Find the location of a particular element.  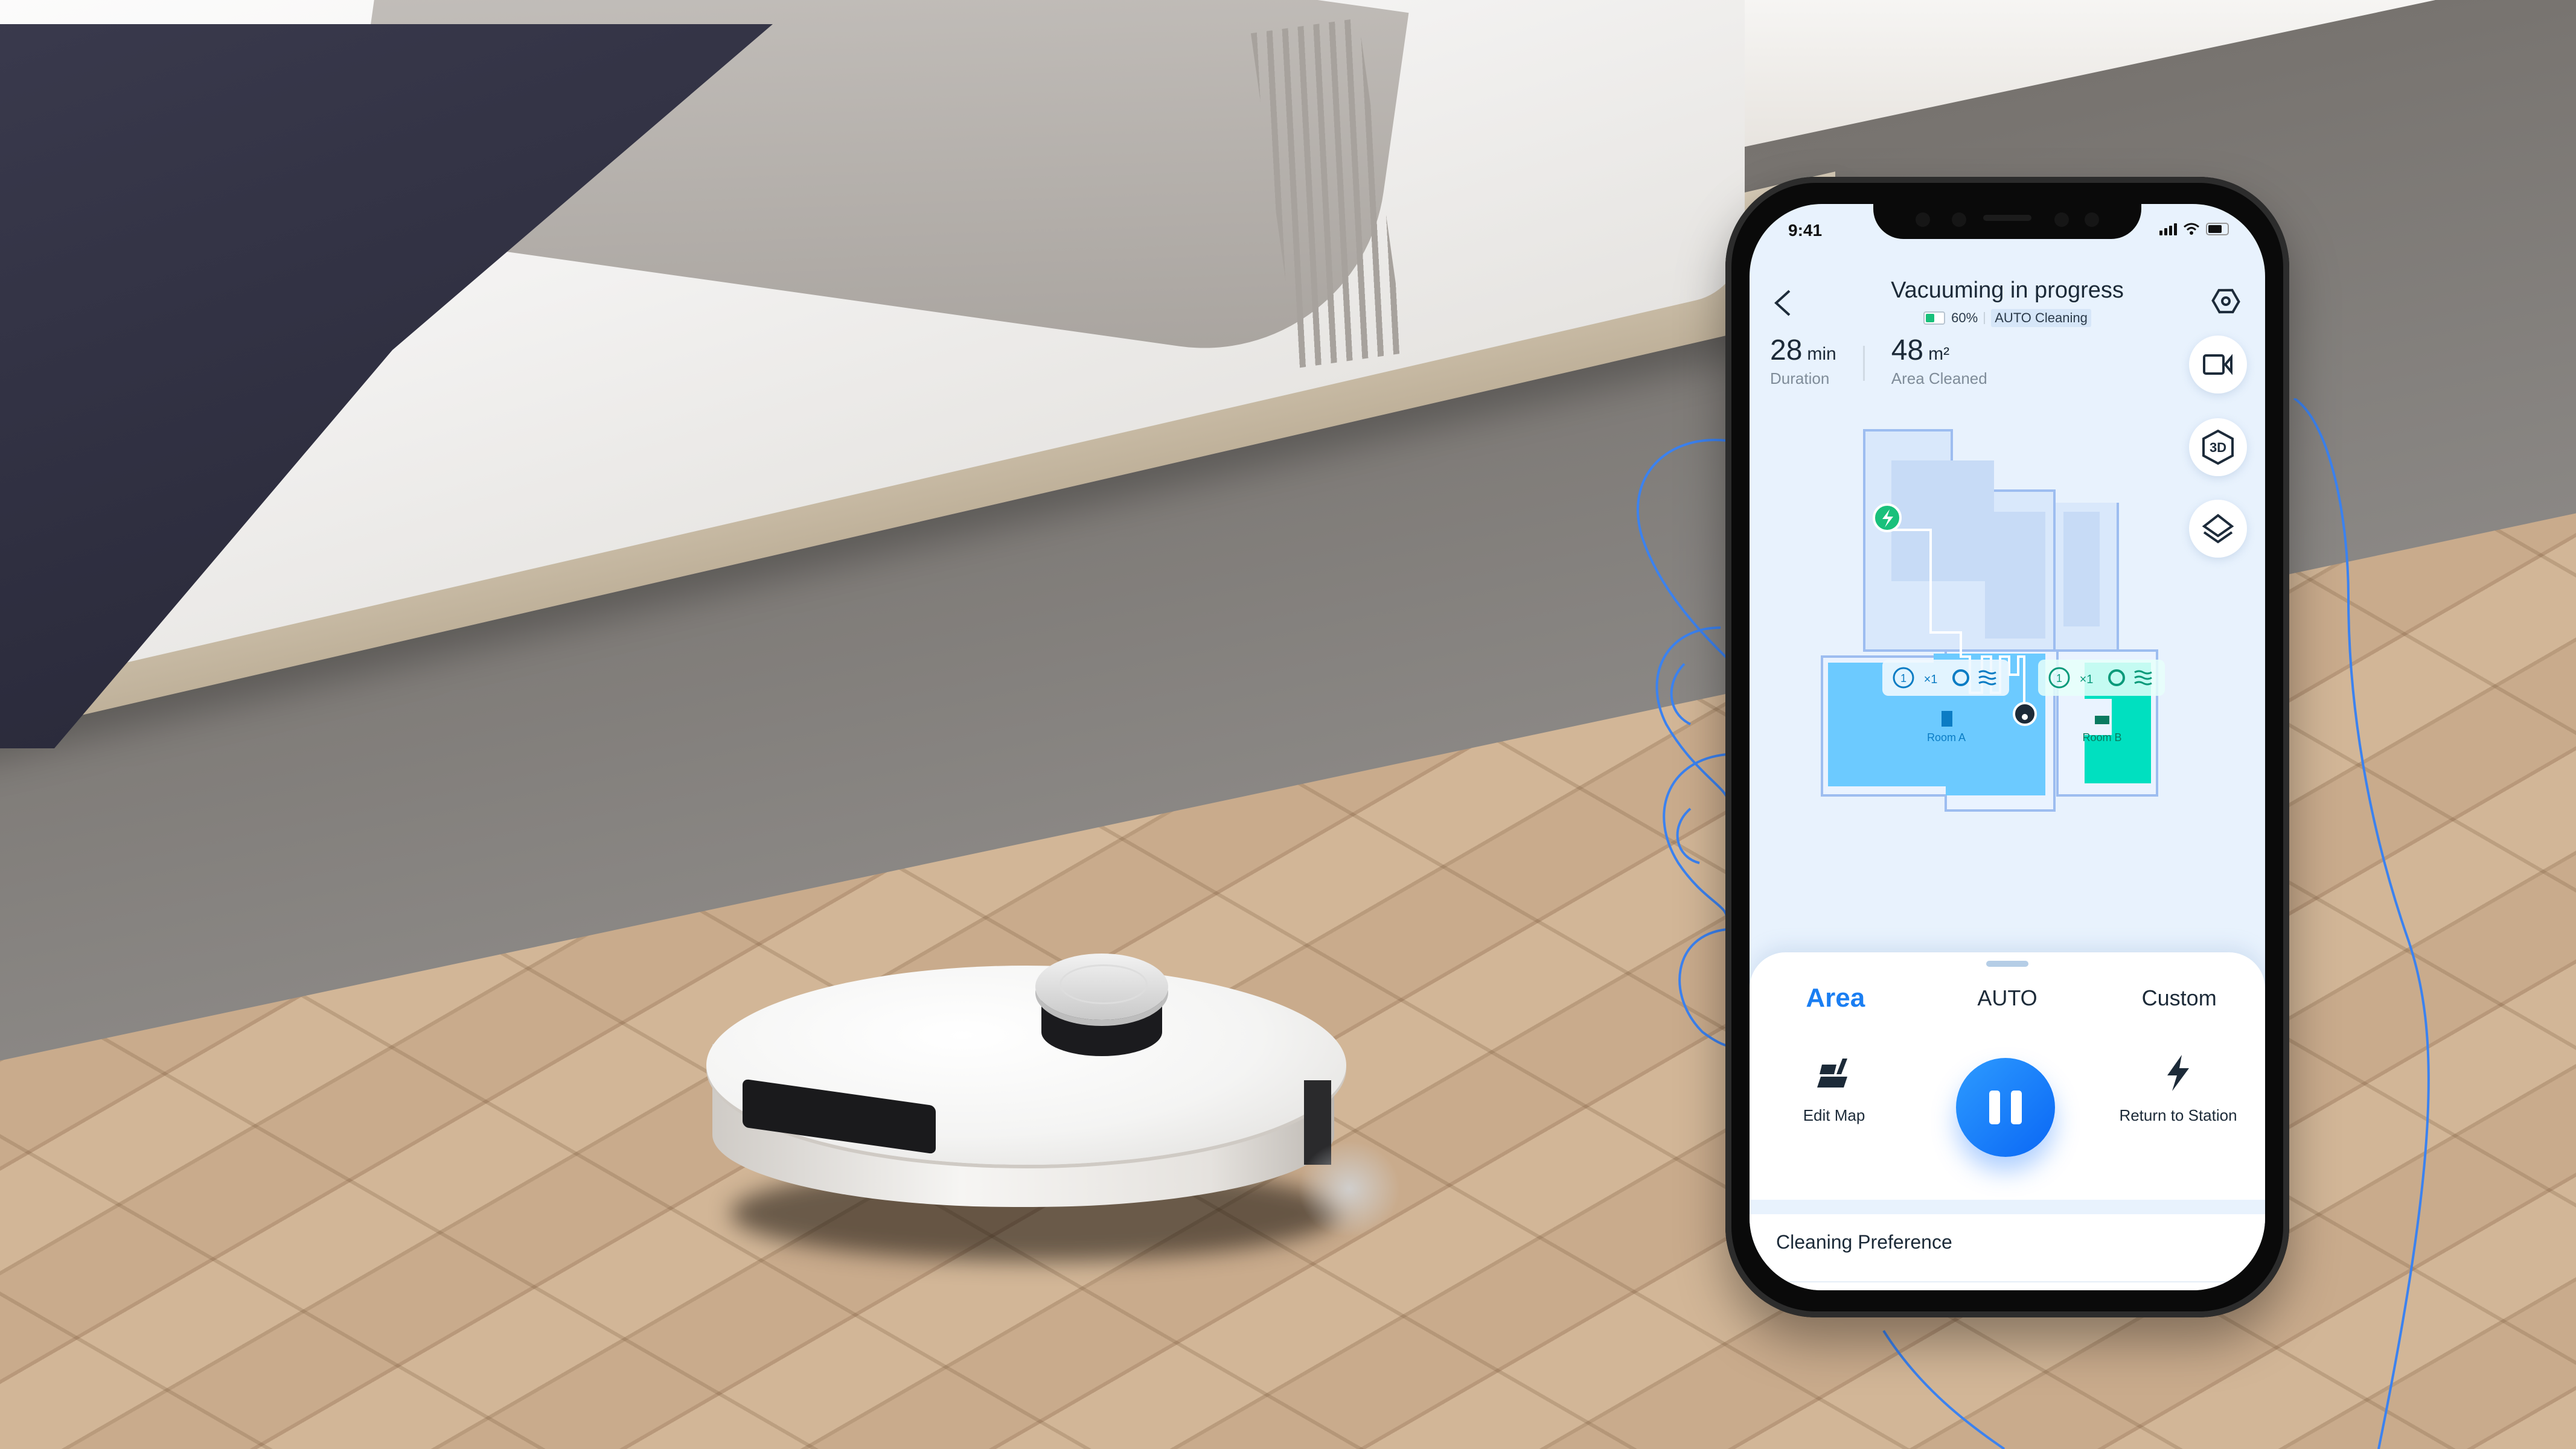

hexagon-settings-icon is located at coordinates (2226, 301).